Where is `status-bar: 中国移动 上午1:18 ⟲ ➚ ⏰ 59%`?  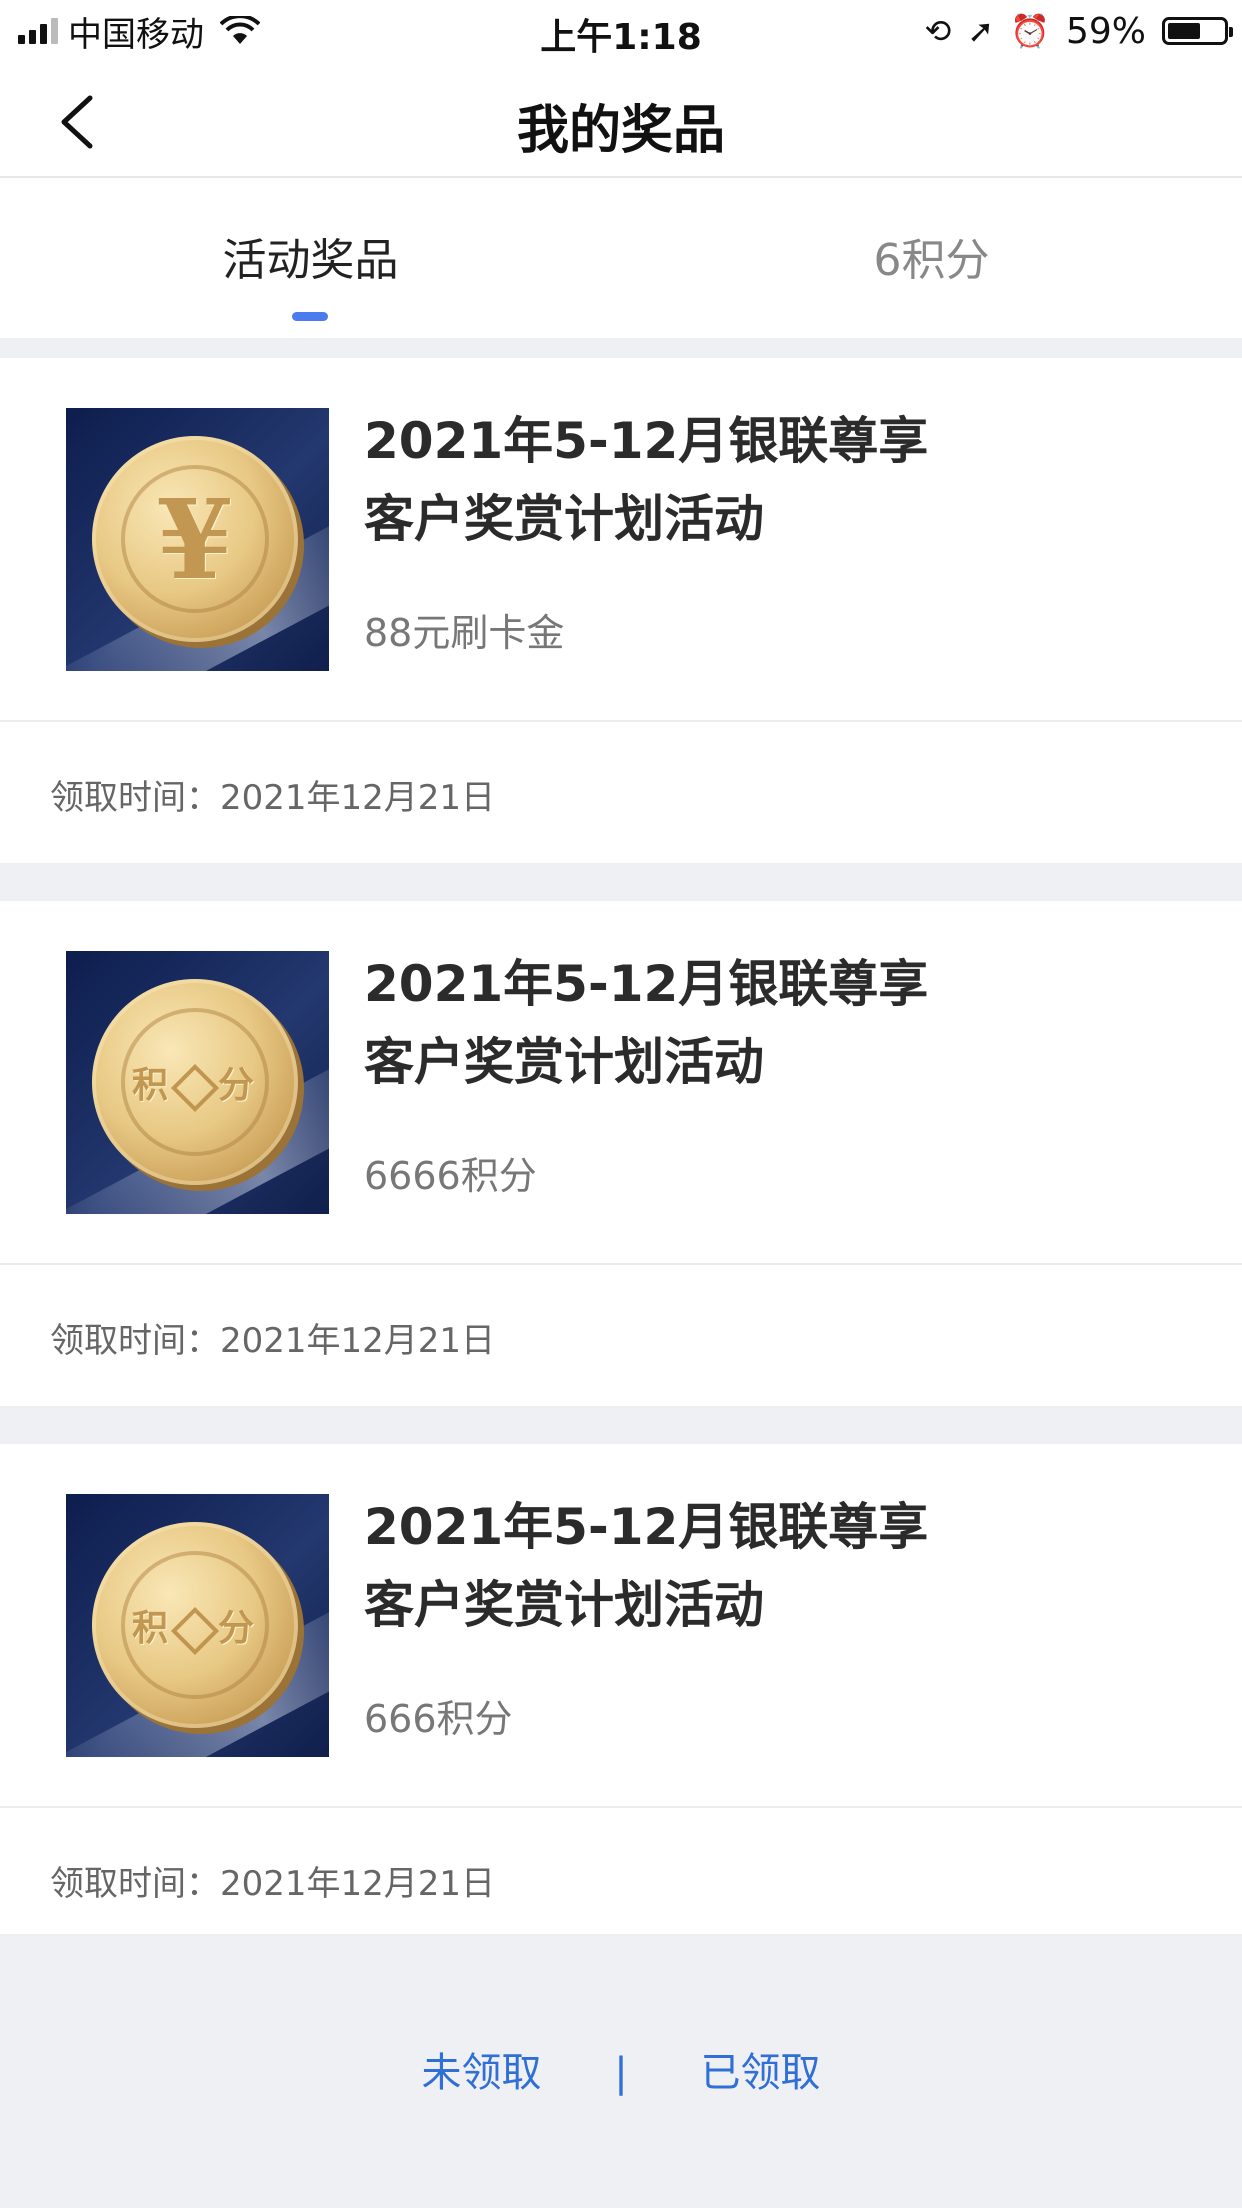
status-bar: 中国移动 上午1:18 ⟲ ➚ ⏰ 59% is located at coordinates (621, 31).